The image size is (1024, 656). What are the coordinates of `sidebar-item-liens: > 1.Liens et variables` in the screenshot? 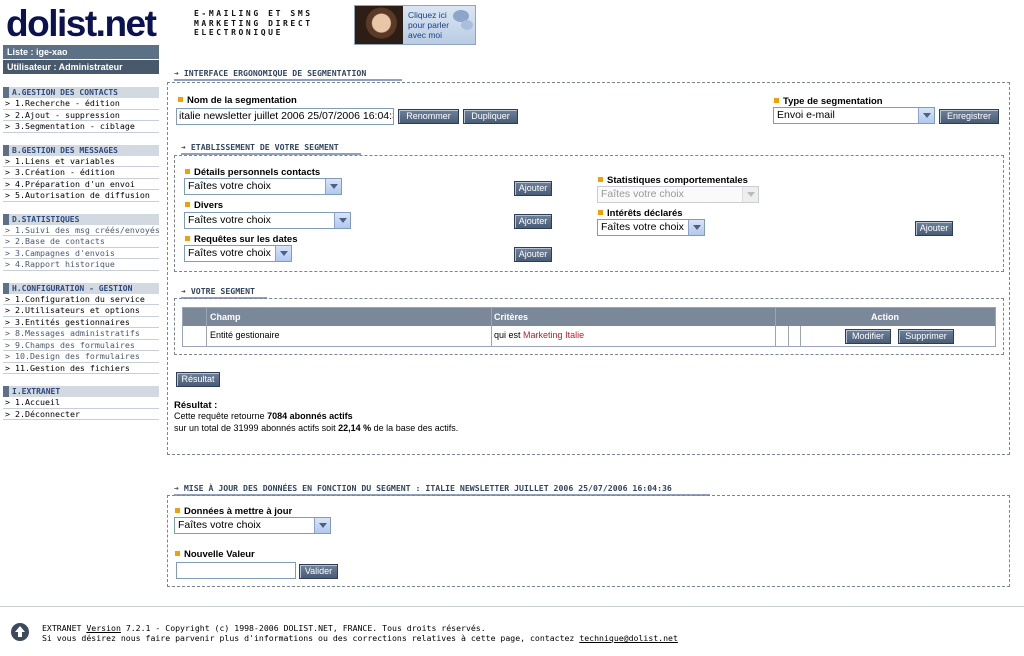 It's located at (81, 161).